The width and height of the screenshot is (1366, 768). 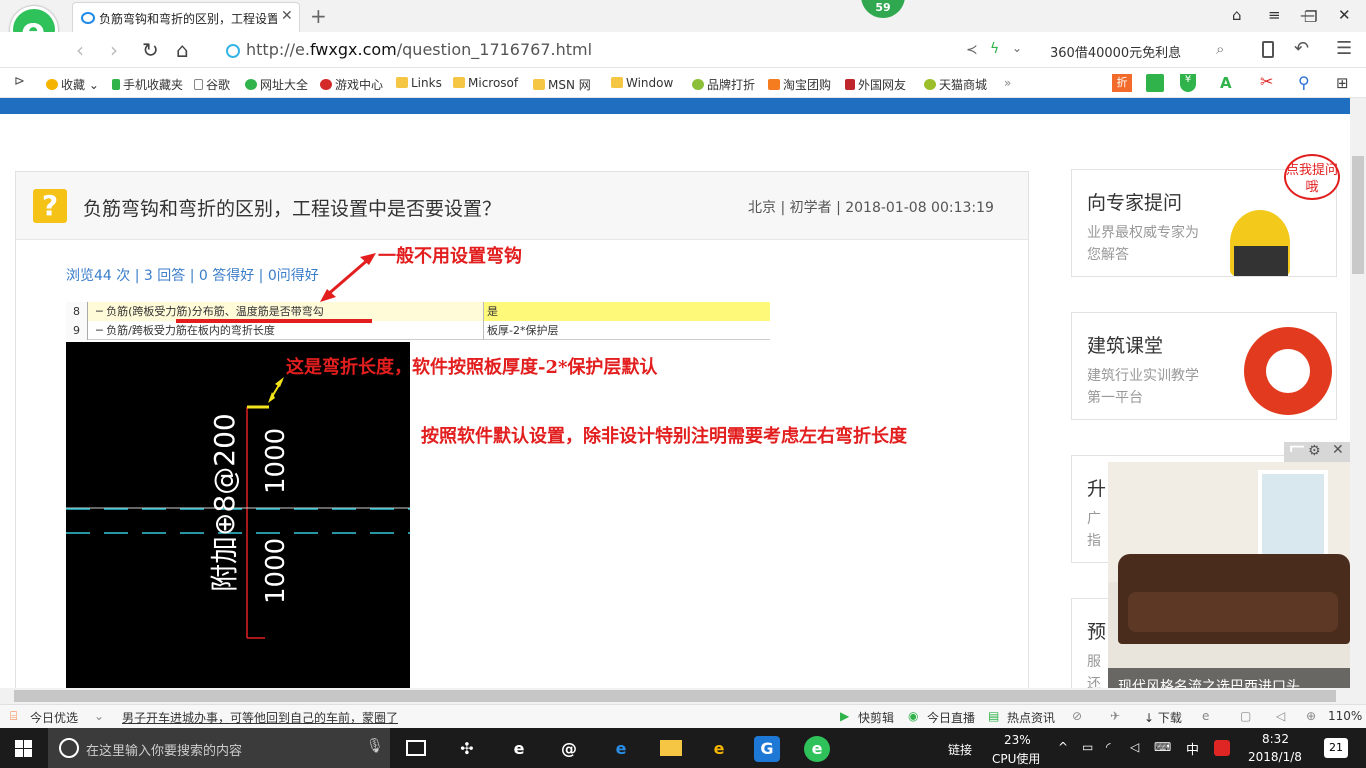 I want to click on bookmark-item: Window, so click(x=642, y=83).